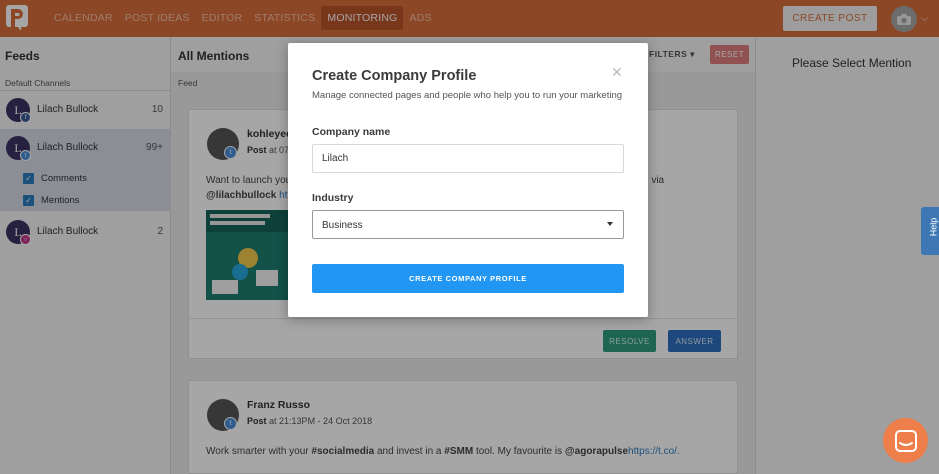 The height and width of the screenshot is (474, 939). Describe the element at coordinates (333, 198) in the screenshot. I see `industry-label: Industry` at that location.